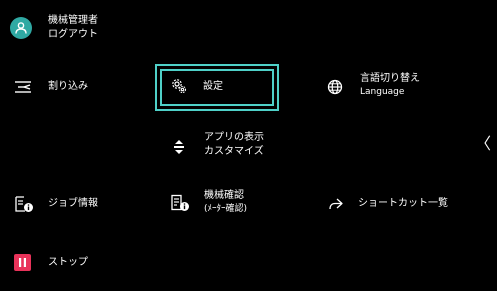 The width and height of the screenshot is (497, 291). Describe the element at coordinates (179, 86) in the screenshot. I see `gear-icon` at that location.